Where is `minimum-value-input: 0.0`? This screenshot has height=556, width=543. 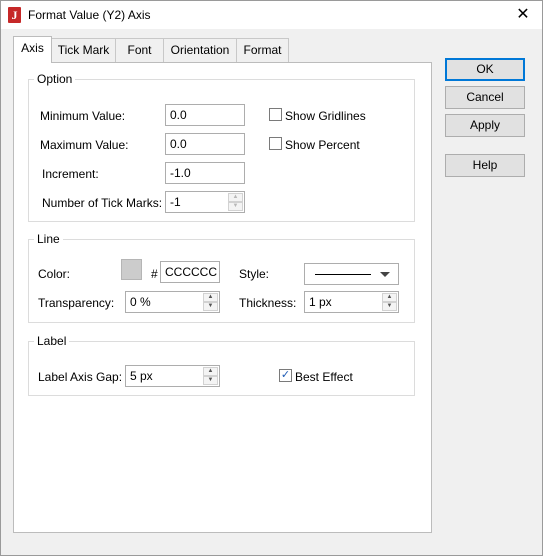 minimum-value-input: 0.0 is located at coordinates (205, 115).